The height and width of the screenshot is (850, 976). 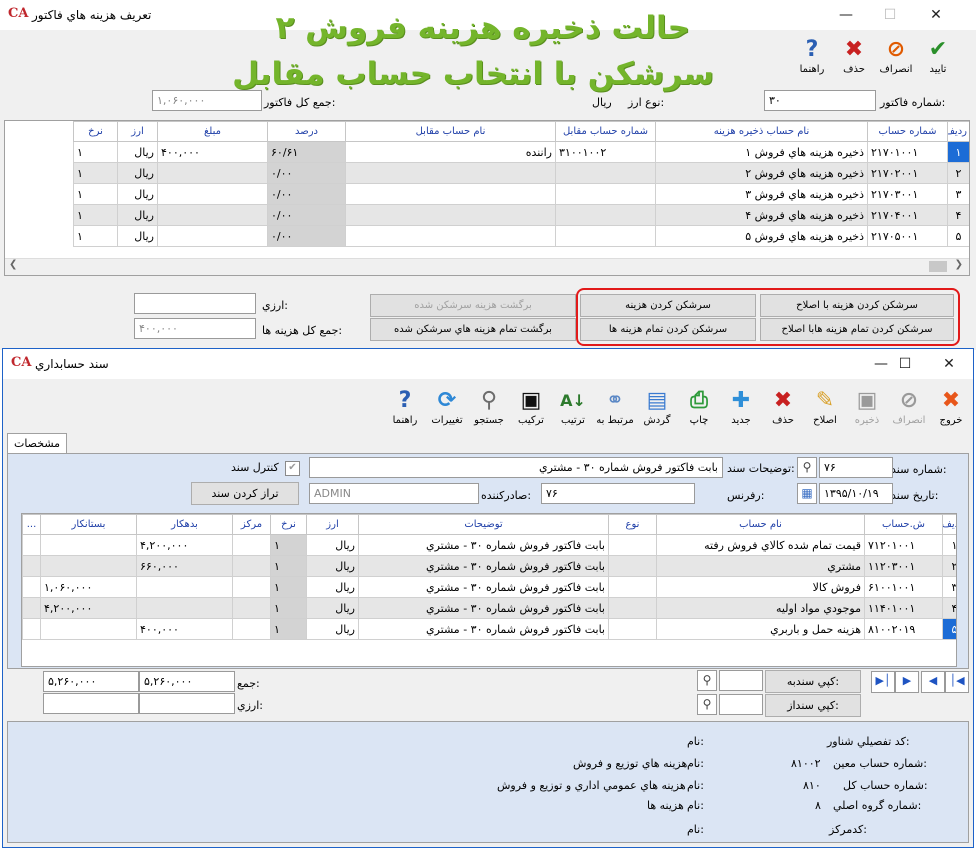 What do you see at coordinates (137, 131) in the screenshot?
I see `g1-col-header: ارز` at bounding box center [137, 131].